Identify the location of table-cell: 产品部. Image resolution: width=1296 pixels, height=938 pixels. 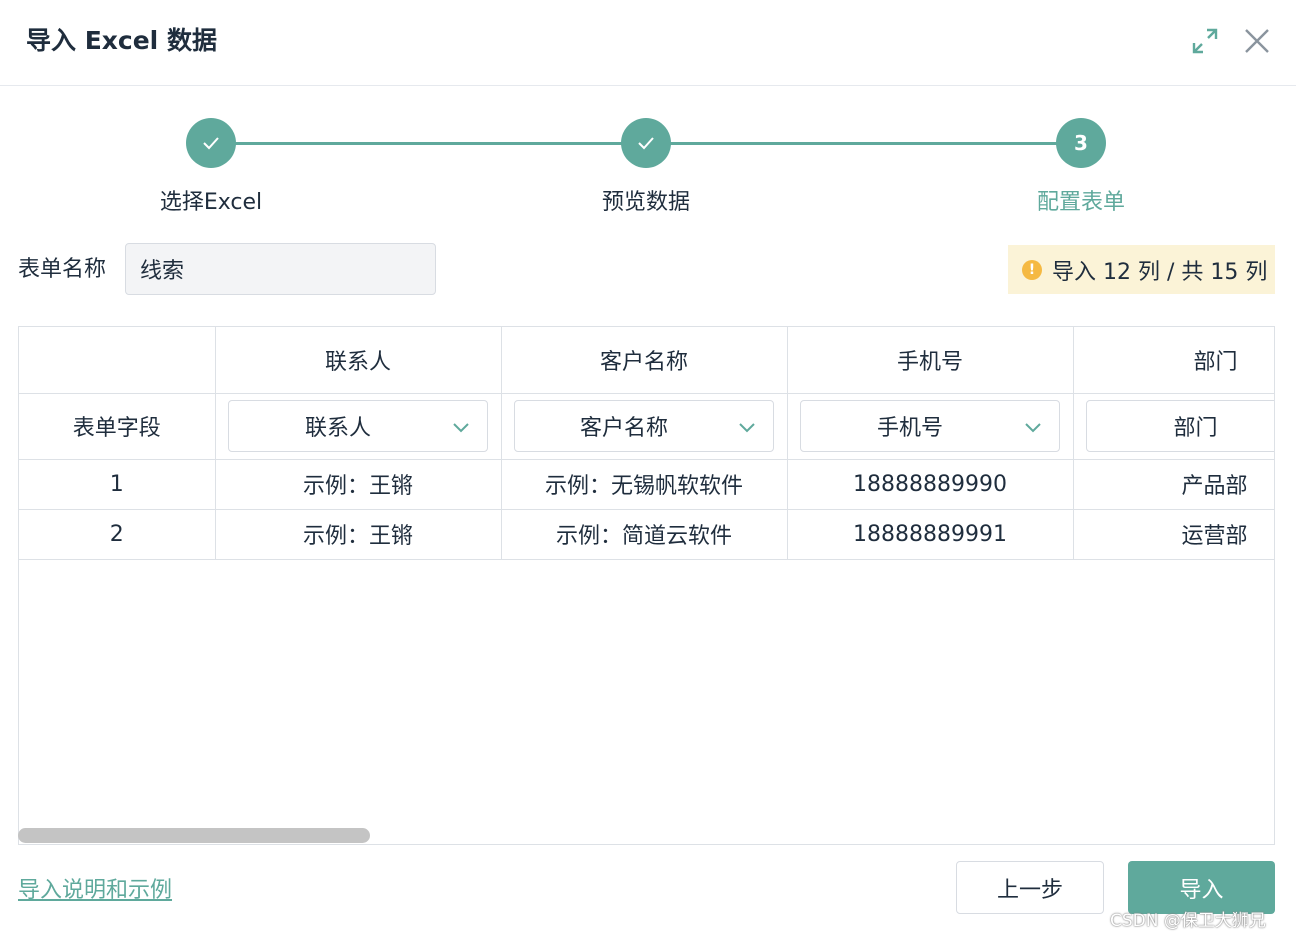
(1173, 484).